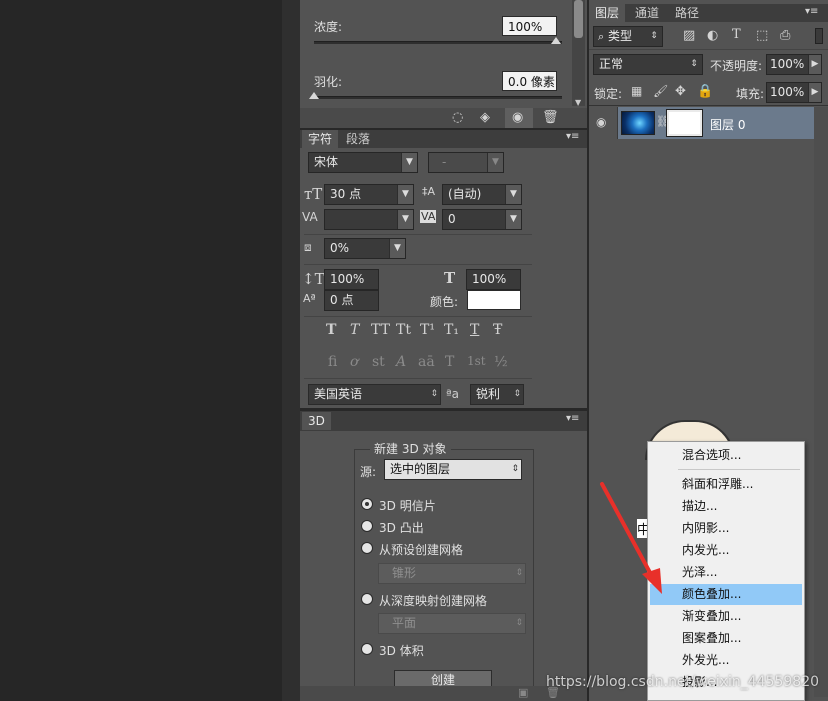 The height and width of the screenshot is (701, 828). Describe the element at coordinates (794, 92) in the screenshot. I see `fill-input: 100% ▶` at that location.